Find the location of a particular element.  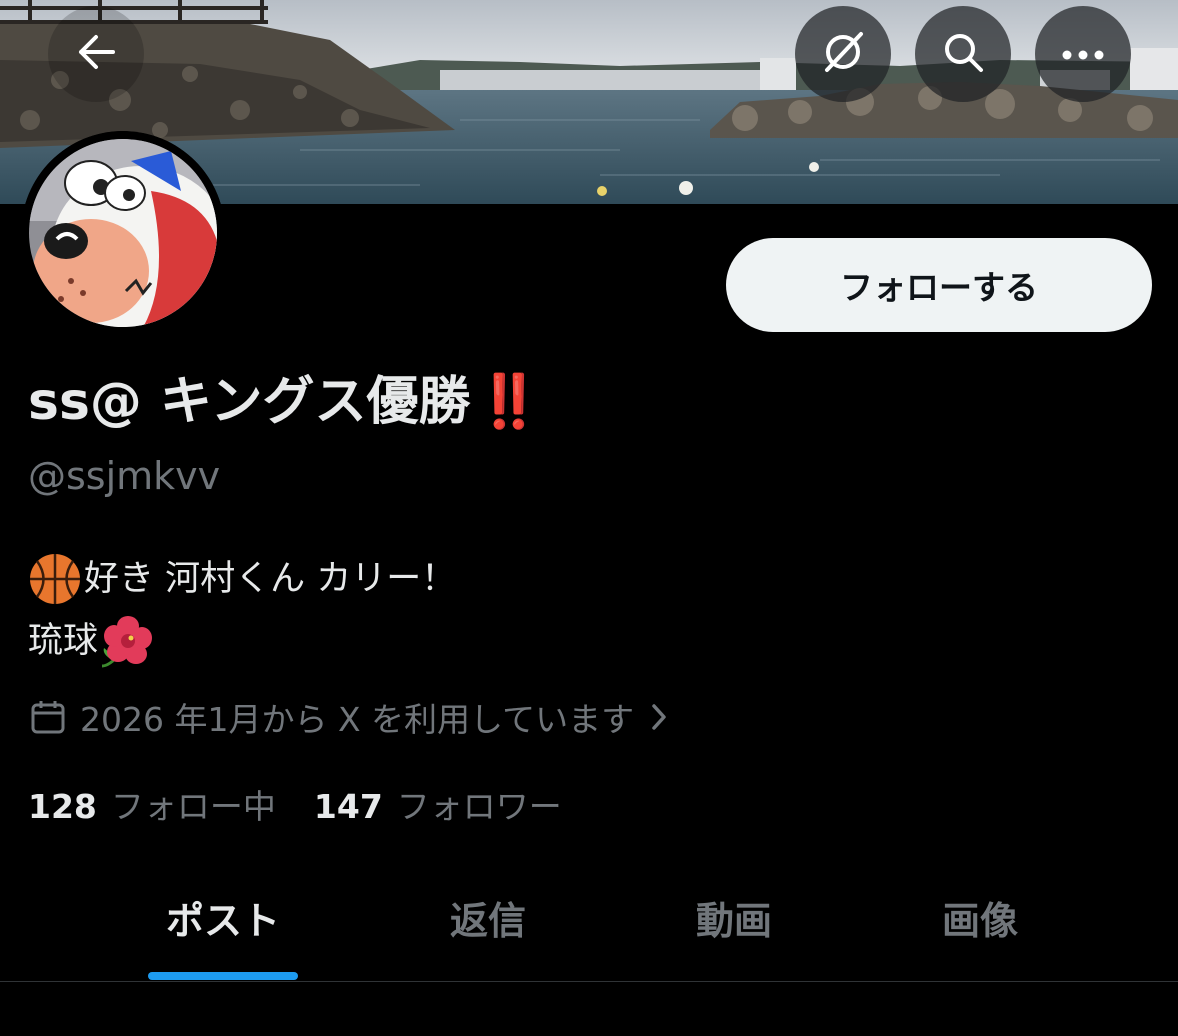

avatar is located at coordinates (123, 233).